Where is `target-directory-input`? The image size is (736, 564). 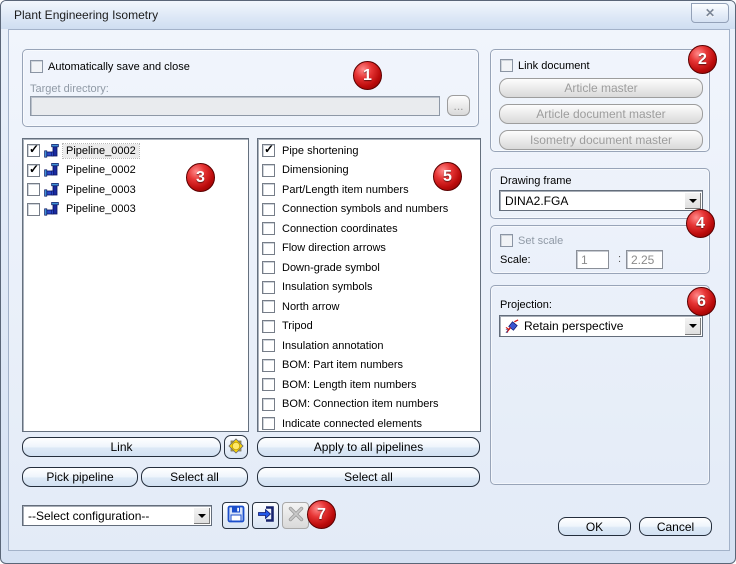
target-directory-input is located at coordinates (235, 106).